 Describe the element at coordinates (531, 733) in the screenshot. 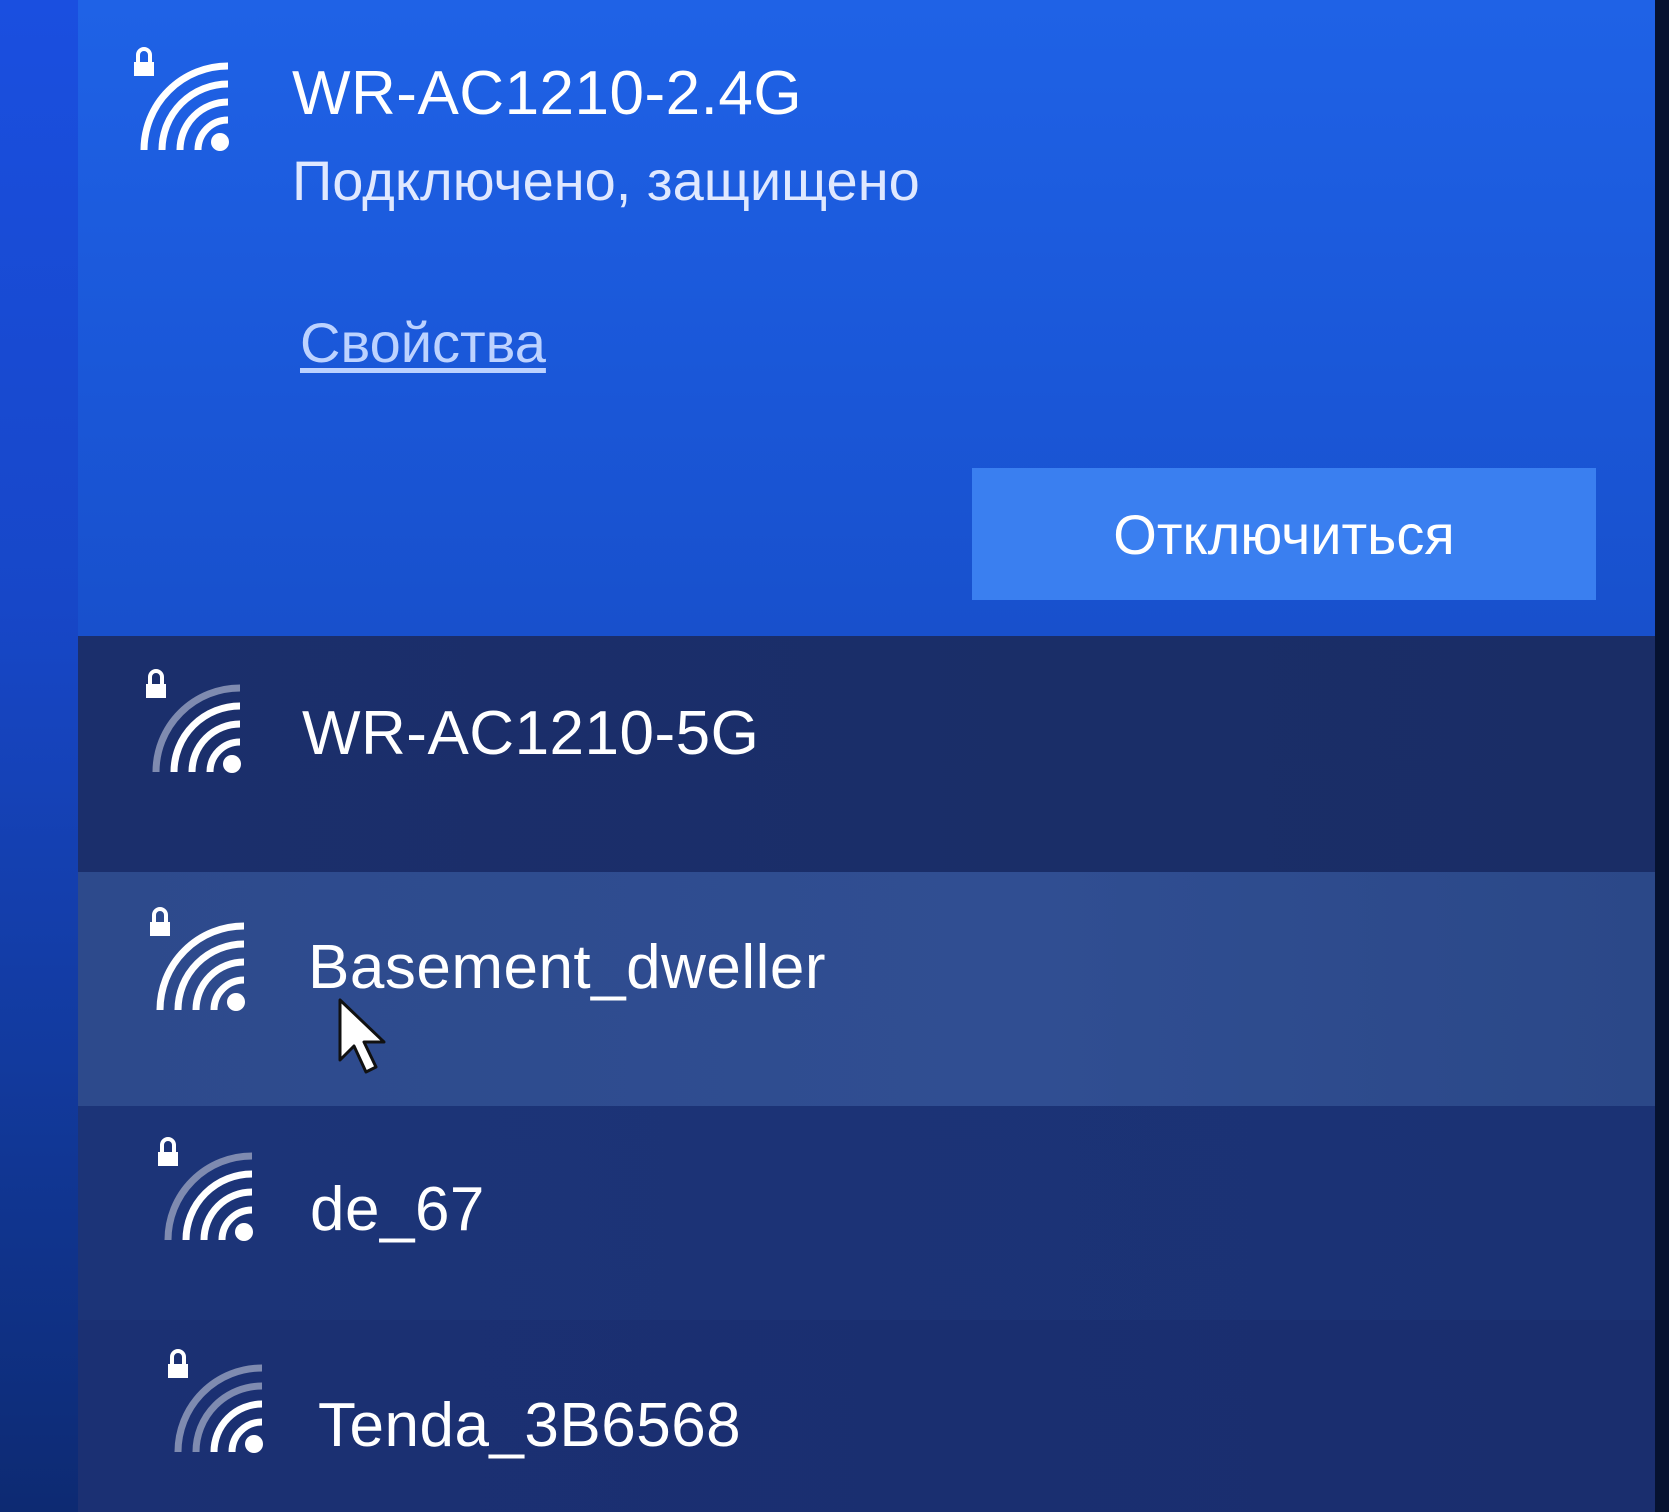

I see `network-ssid: WR-AC1210-5G` at that location.